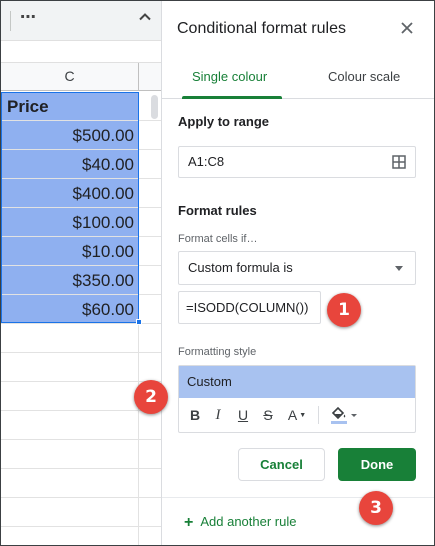  I want to click on add-another-rule-link: + Add another rule, so click(240, 523).